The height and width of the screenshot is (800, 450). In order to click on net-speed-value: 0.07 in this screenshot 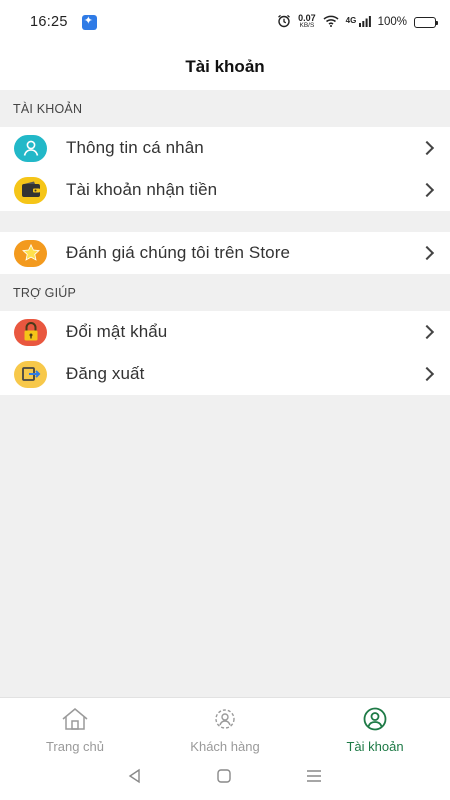, I will do `click(307, 18)`.